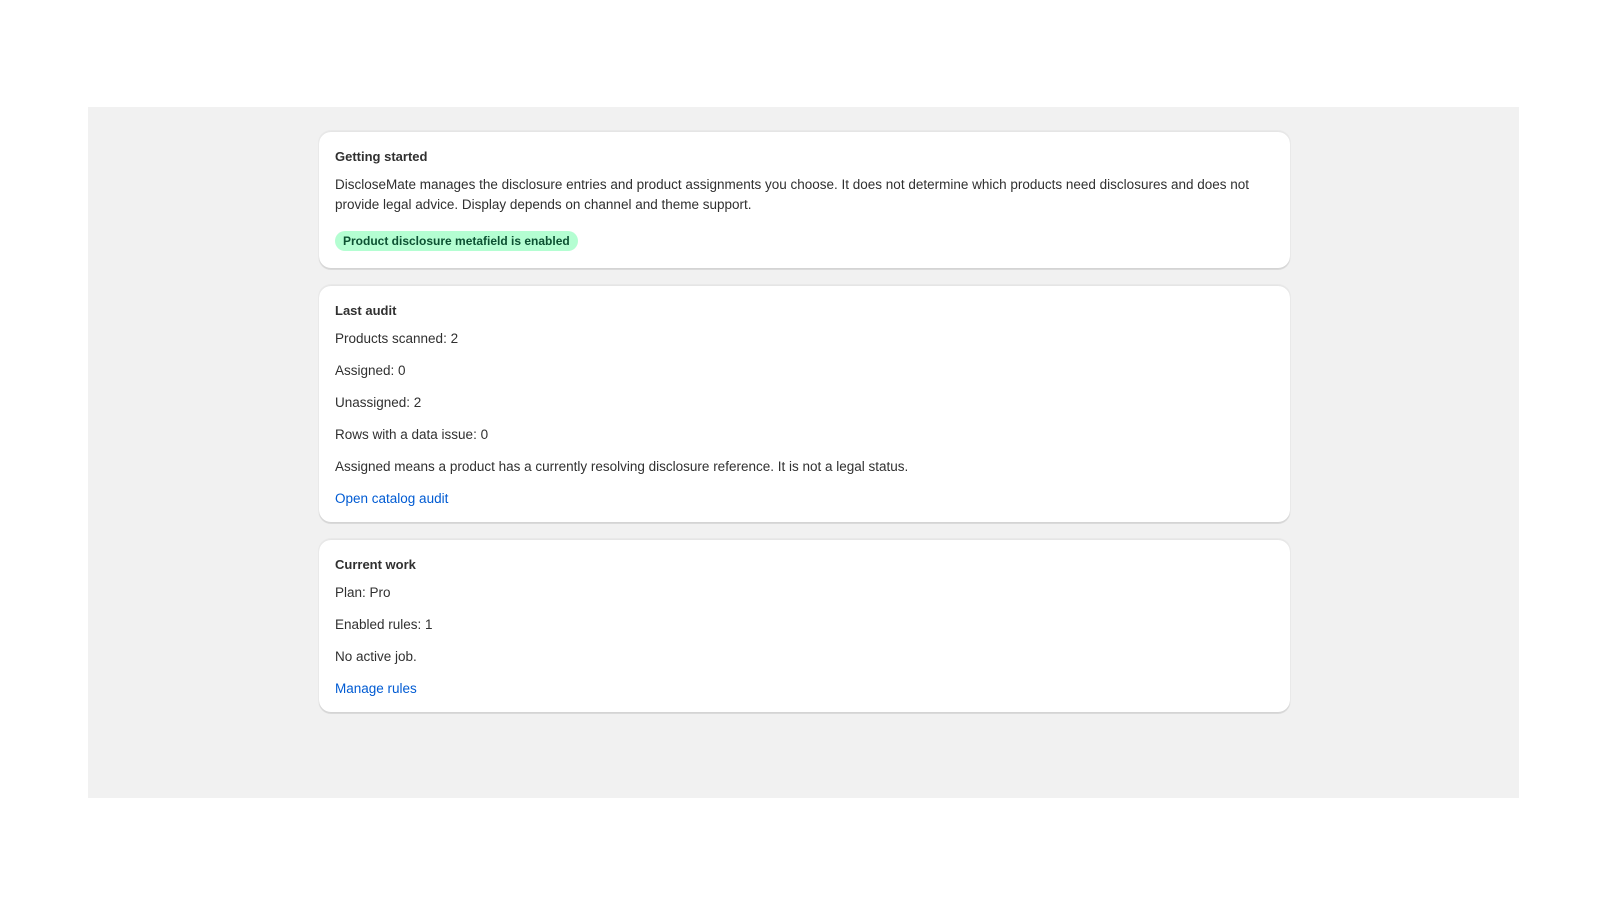 The image size is (1600, 900). What do you see at coordinates (366, 310) in the screenshot?
I see `last-audit-title: Last audit` at bounding box center [366, 310].